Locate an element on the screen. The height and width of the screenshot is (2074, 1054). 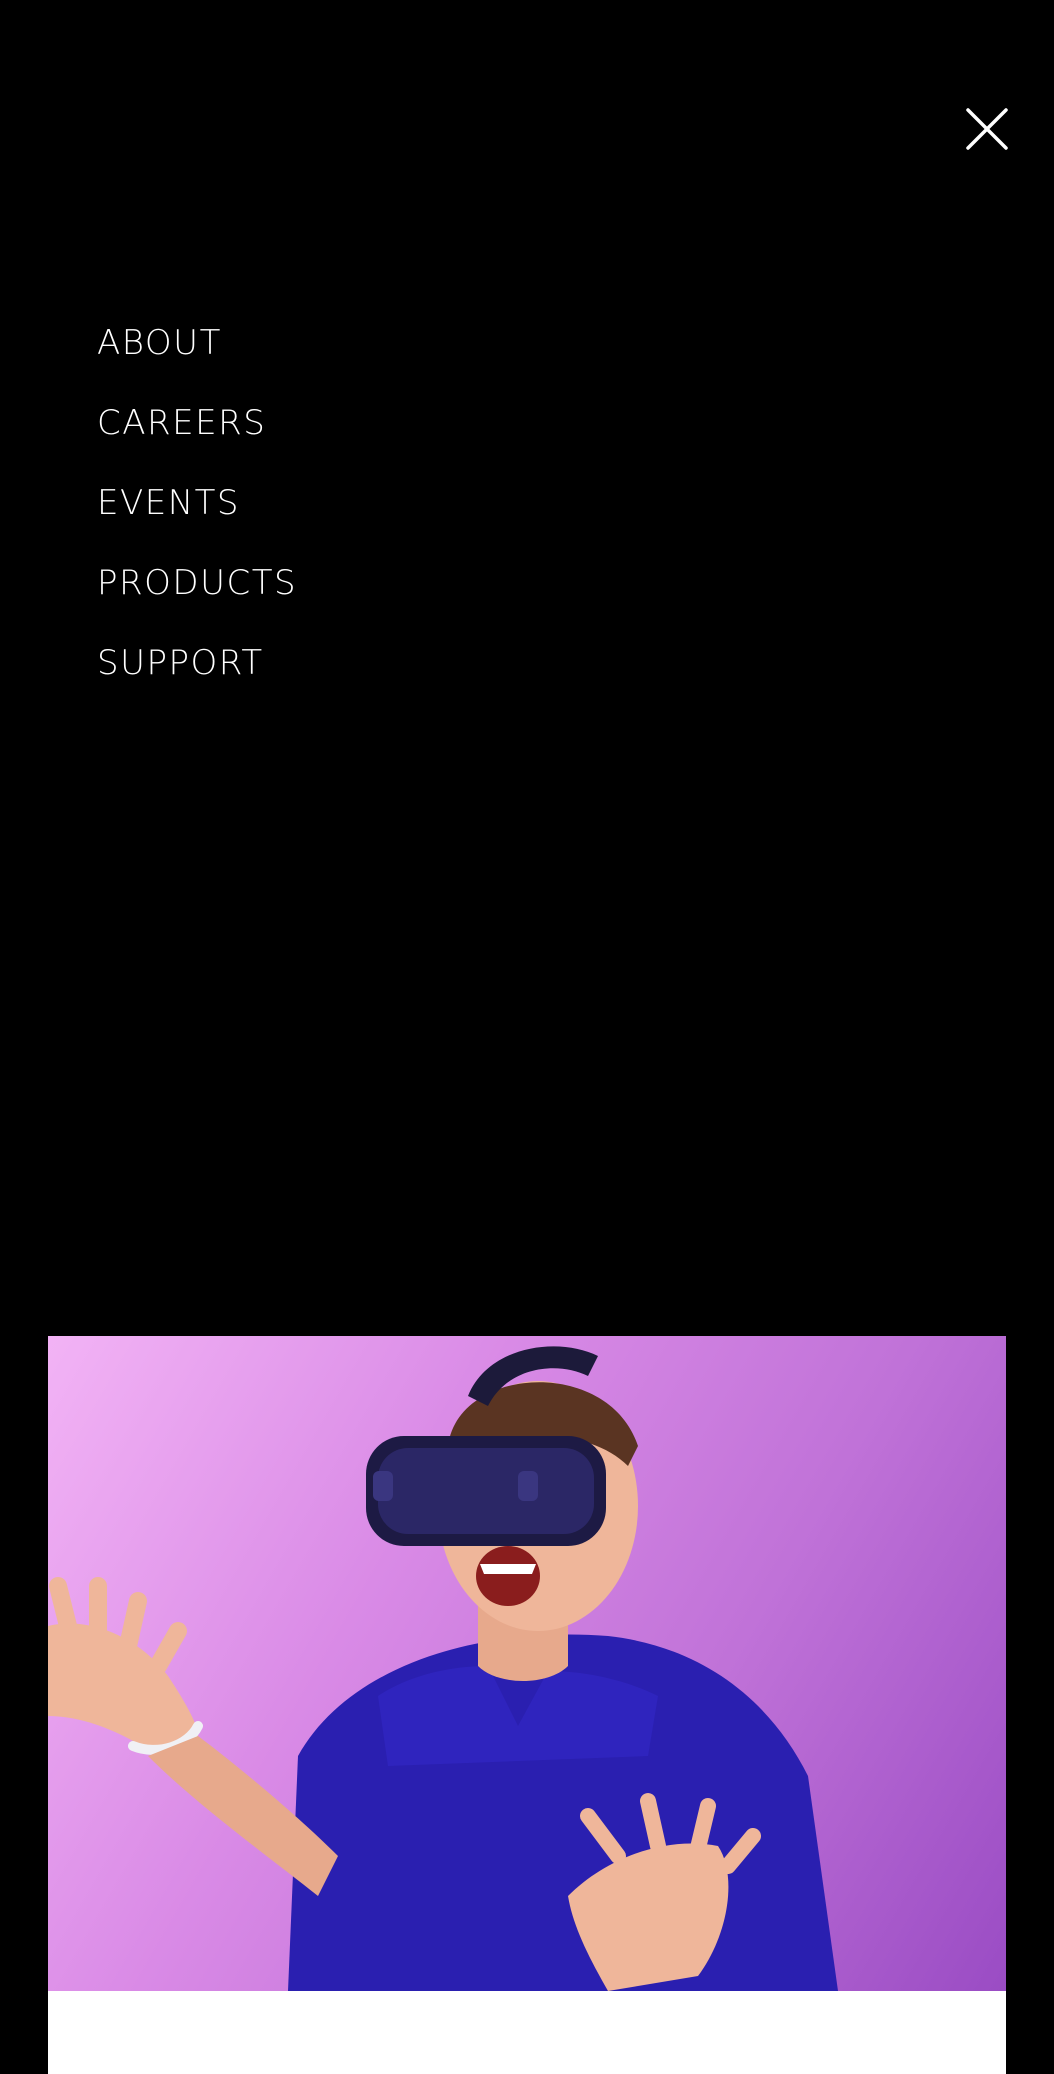
menu-item: CAREERS is located at coordinates (197, 438).